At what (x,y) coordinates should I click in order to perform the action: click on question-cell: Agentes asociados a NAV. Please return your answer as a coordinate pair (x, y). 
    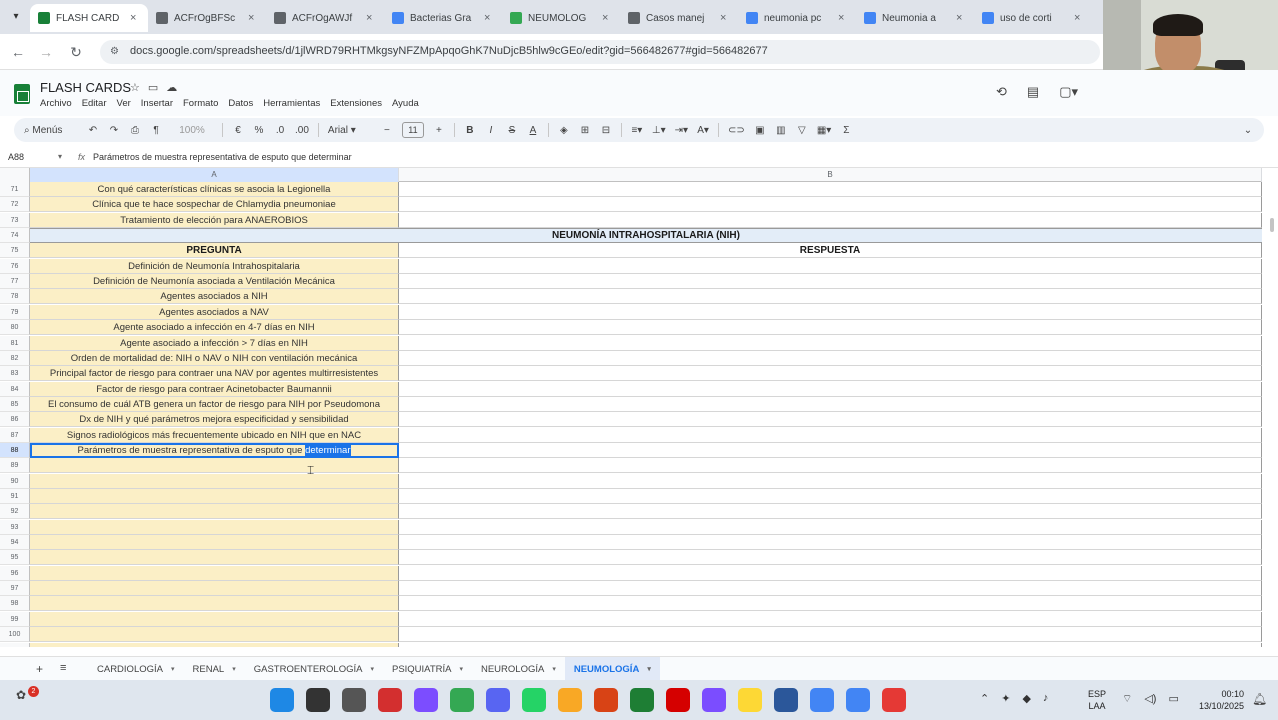
    Looking at the image, I should click on (214, 312).